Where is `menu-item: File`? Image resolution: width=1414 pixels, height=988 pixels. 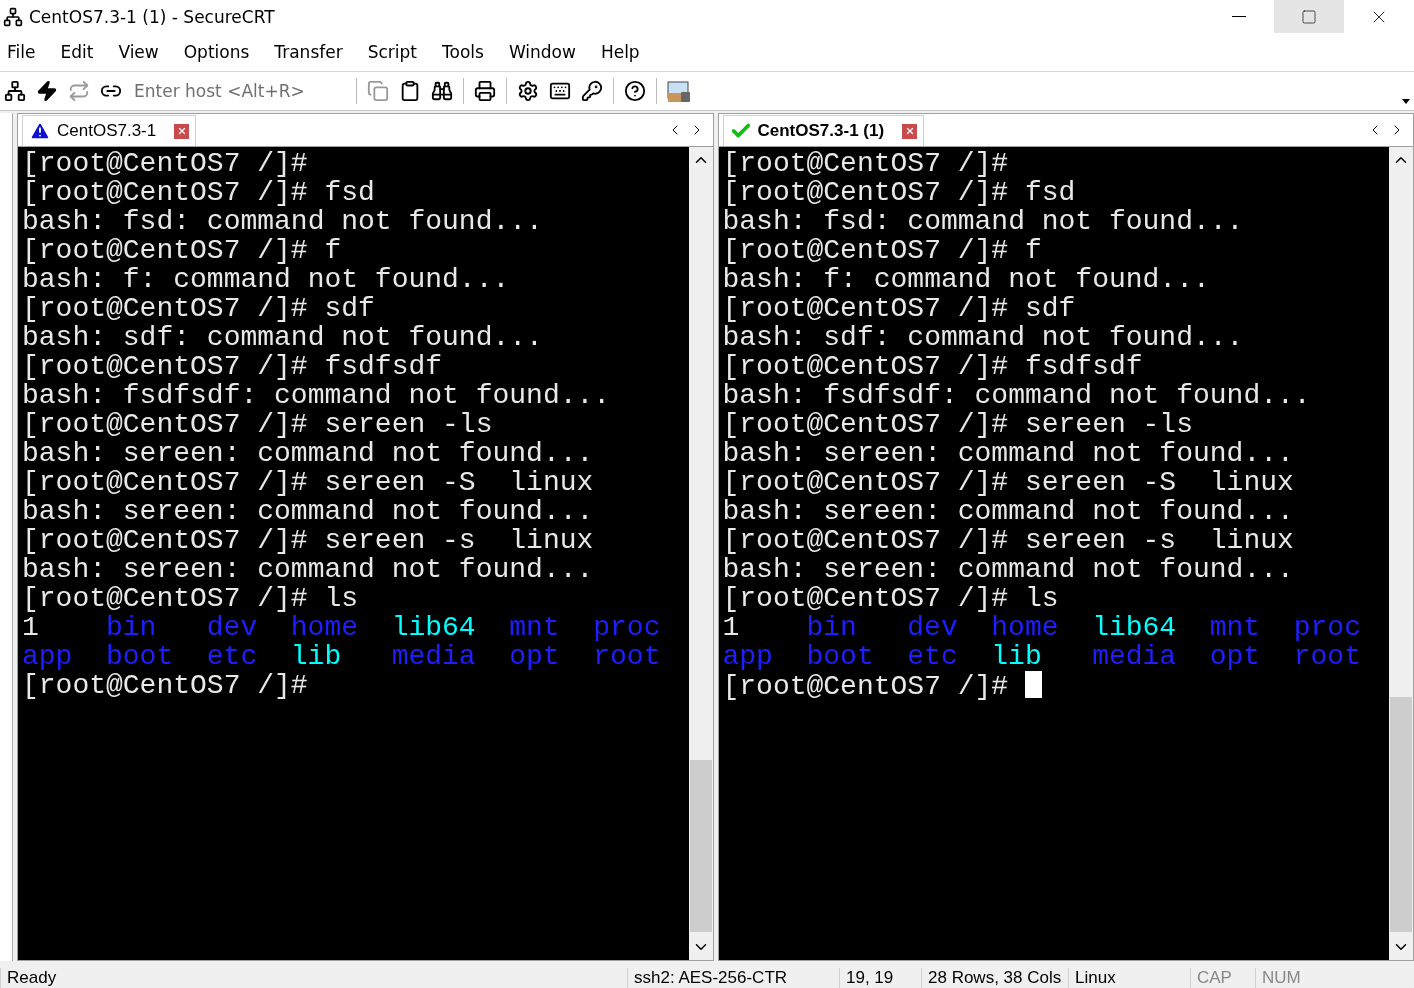
menu-item: File is located at coordinates (21, 52).